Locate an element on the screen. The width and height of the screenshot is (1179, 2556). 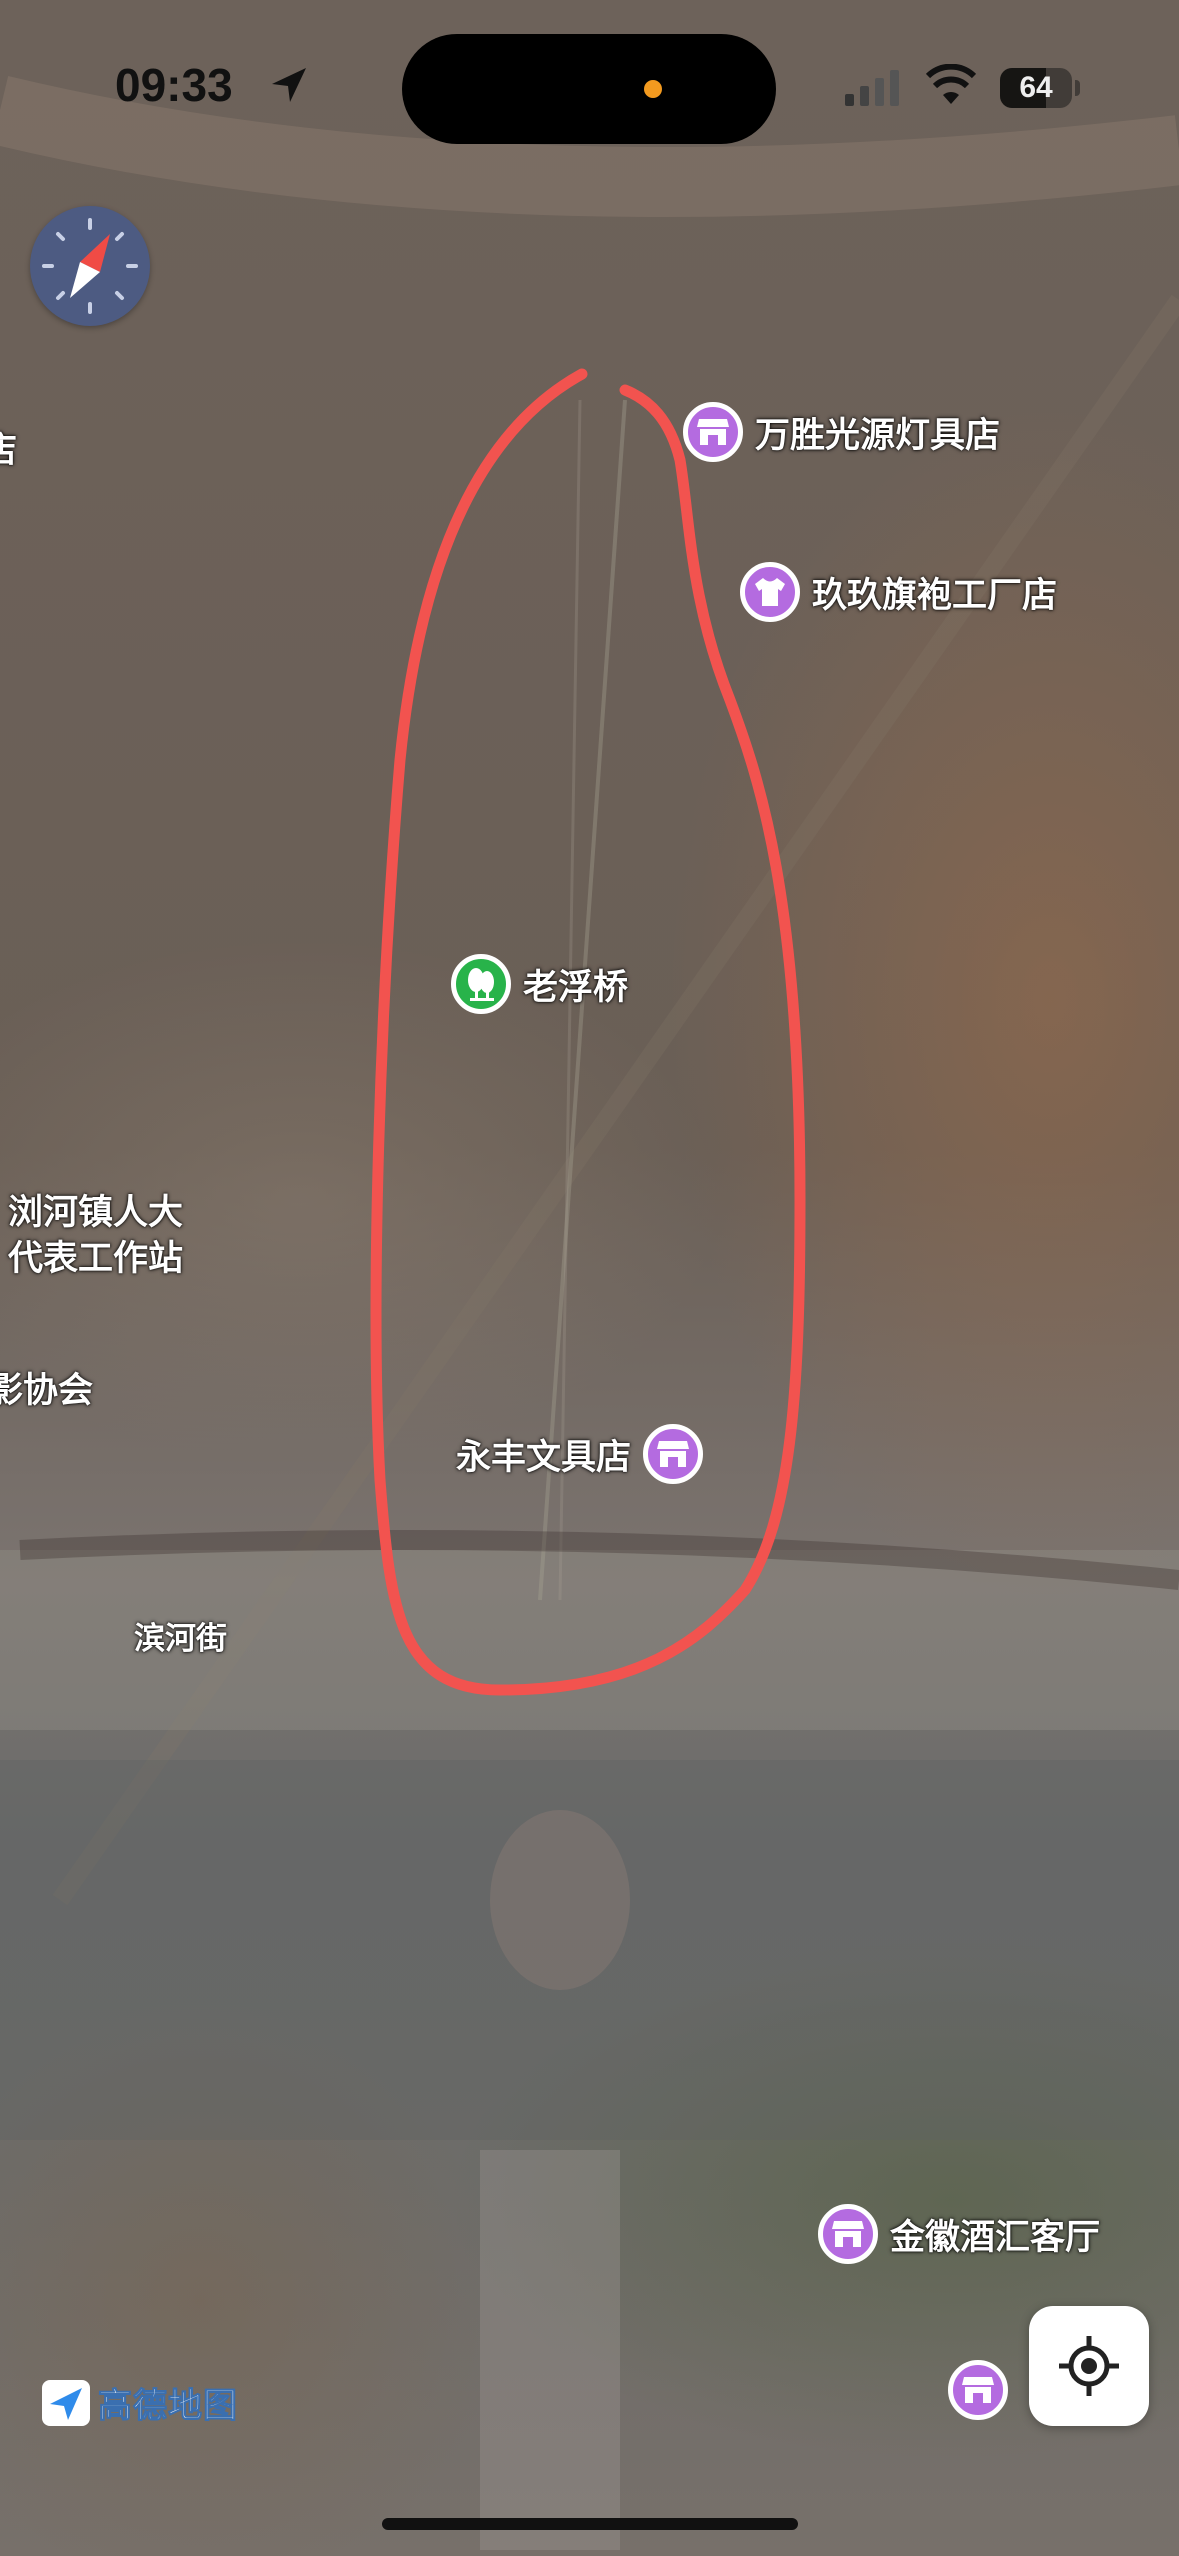
battery-level: 64 is located at coordinates (1036, 87).